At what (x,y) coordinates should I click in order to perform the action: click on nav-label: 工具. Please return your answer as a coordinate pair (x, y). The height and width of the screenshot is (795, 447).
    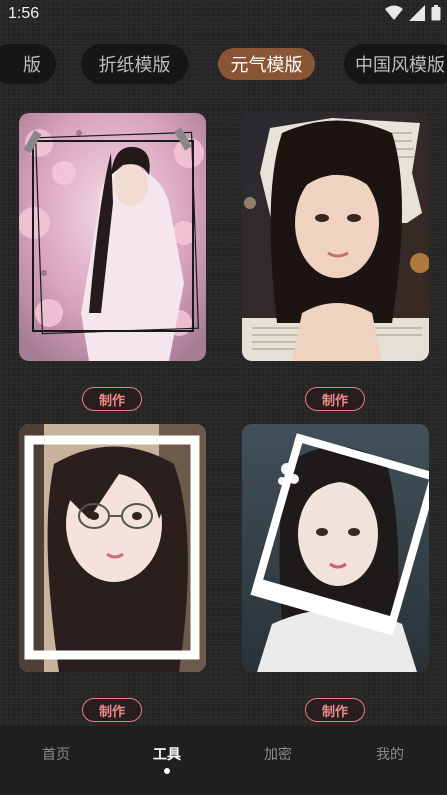
    Looking at the image, I should click on (167, 755).